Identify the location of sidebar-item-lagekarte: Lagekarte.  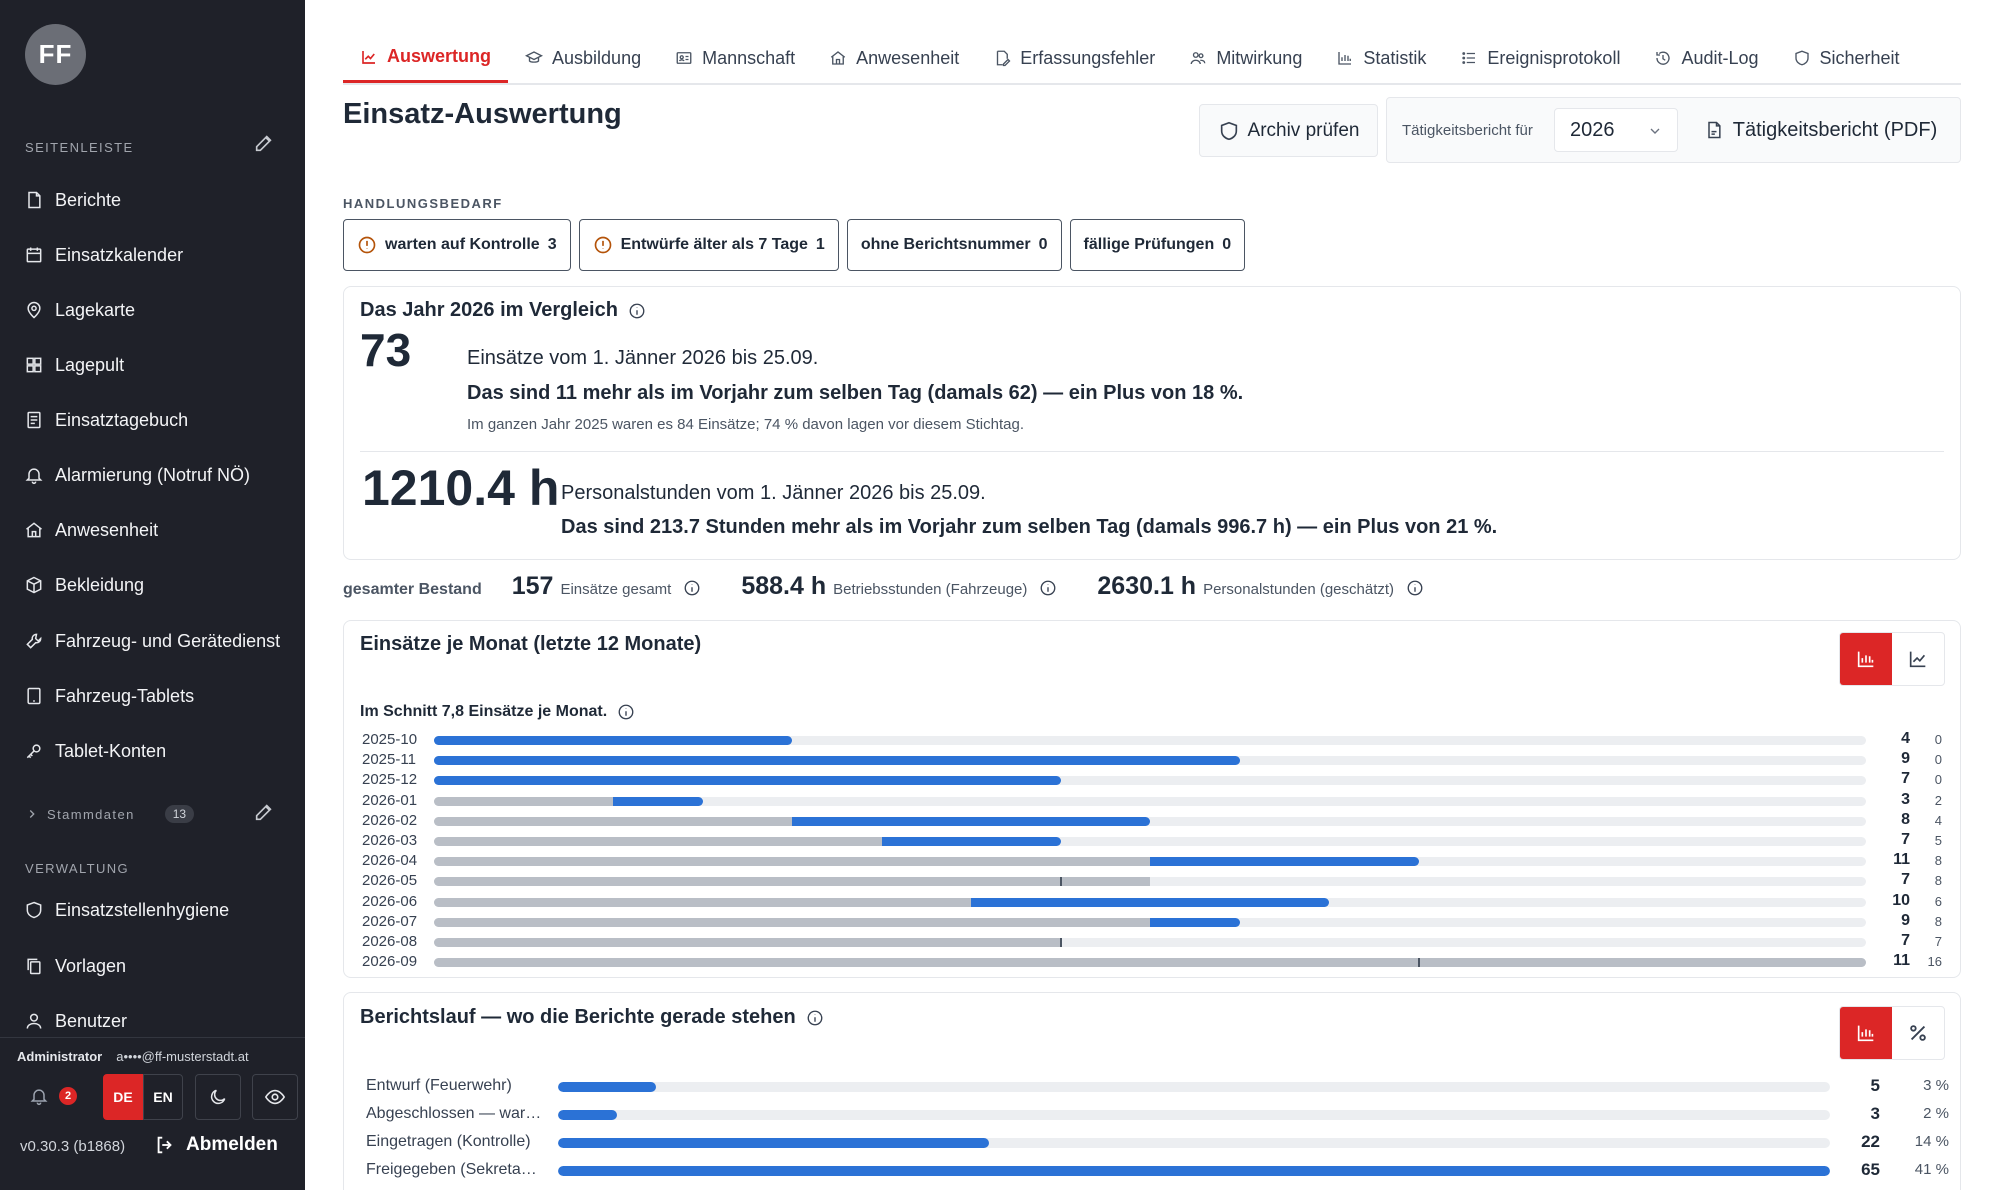
(152, 310).